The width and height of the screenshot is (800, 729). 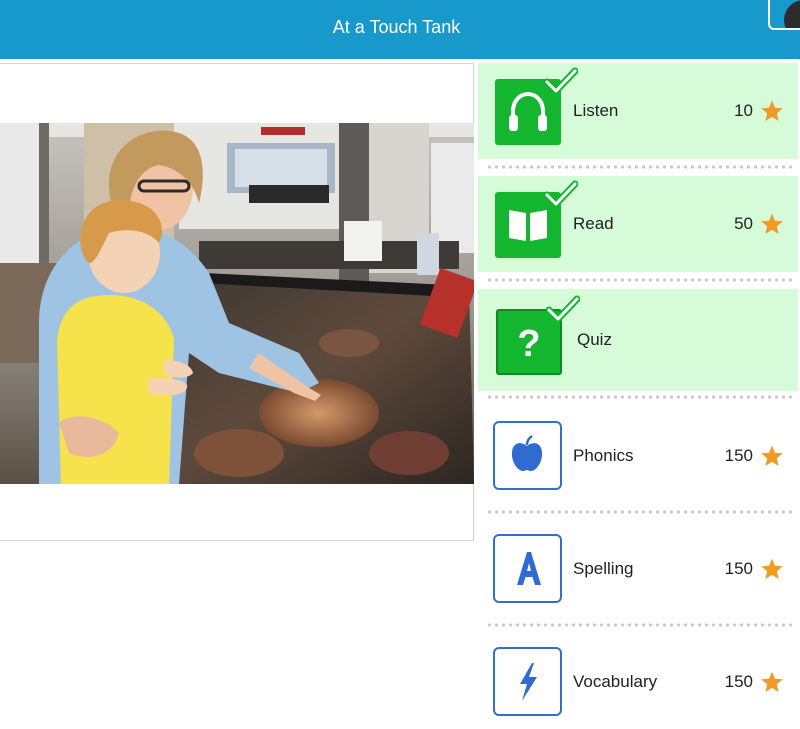 What do you see at coordinates (603, 568) in the screenshot?
I see `activity-label: Spelling` at bounding box center [603, 568].